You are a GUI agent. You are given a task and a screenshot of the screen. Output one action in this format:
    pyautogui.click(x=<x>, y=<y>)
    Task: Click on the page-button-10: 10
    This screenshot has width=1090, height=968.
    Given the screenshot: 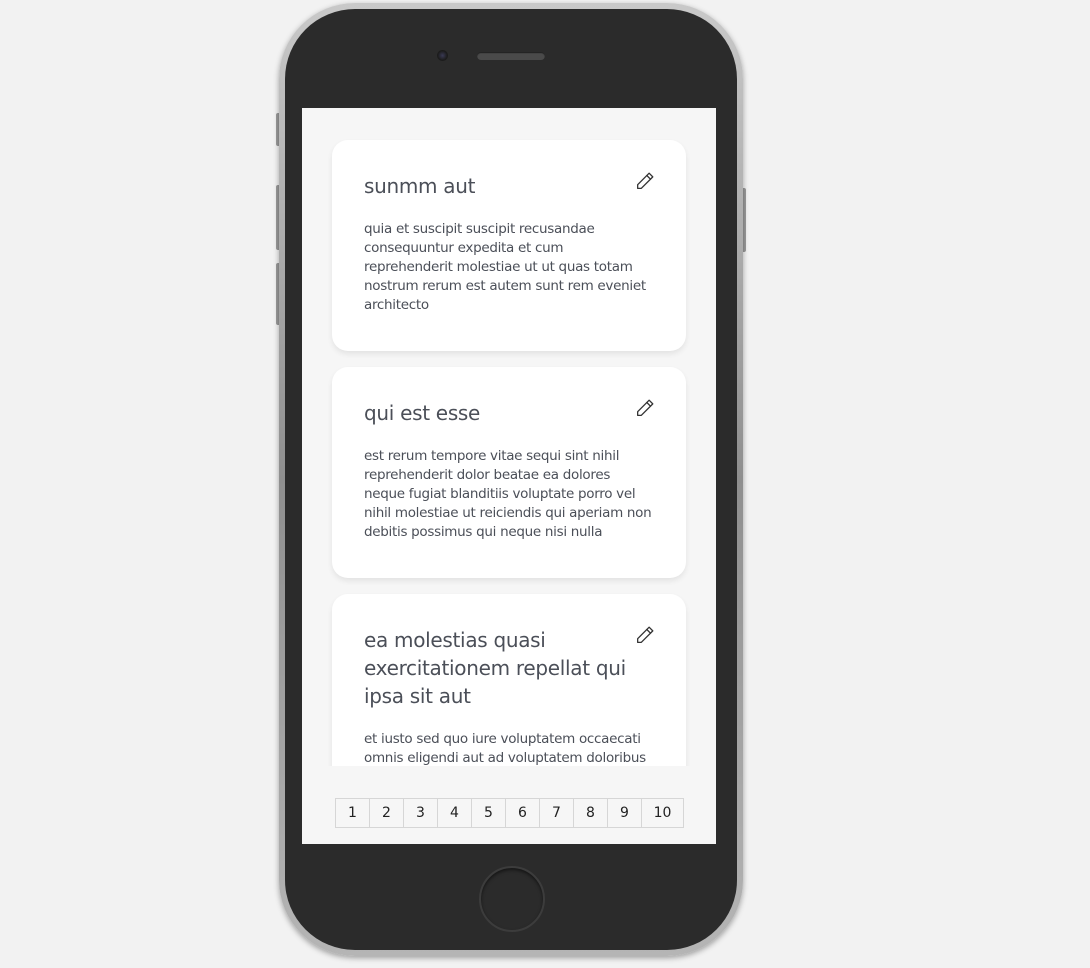 What is the action you would take?
    pyautogui.click(x=662, y=813)
    